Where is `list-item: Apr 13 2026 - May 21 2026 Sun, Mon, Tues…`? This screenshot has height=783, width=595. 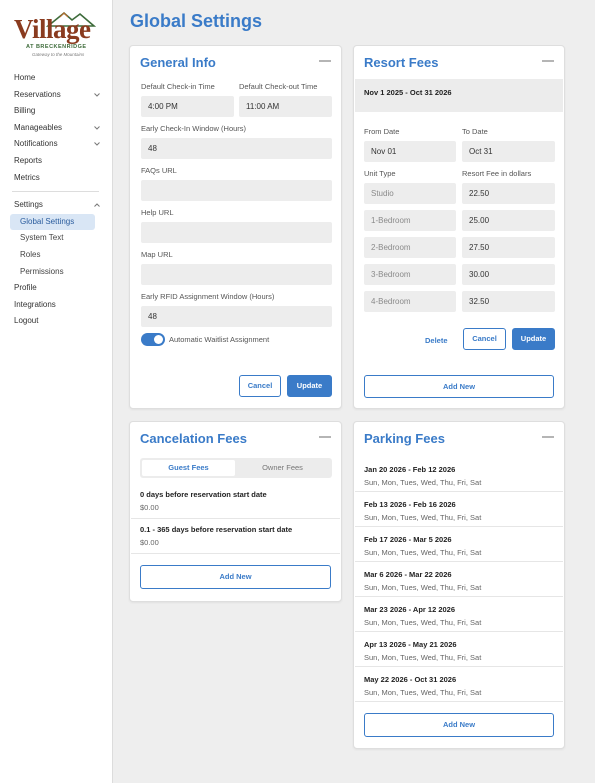
list-item: Apr 13 2026 - May 21 2026 Sun, Mon, Tues… is located at coordinates (459, 649).